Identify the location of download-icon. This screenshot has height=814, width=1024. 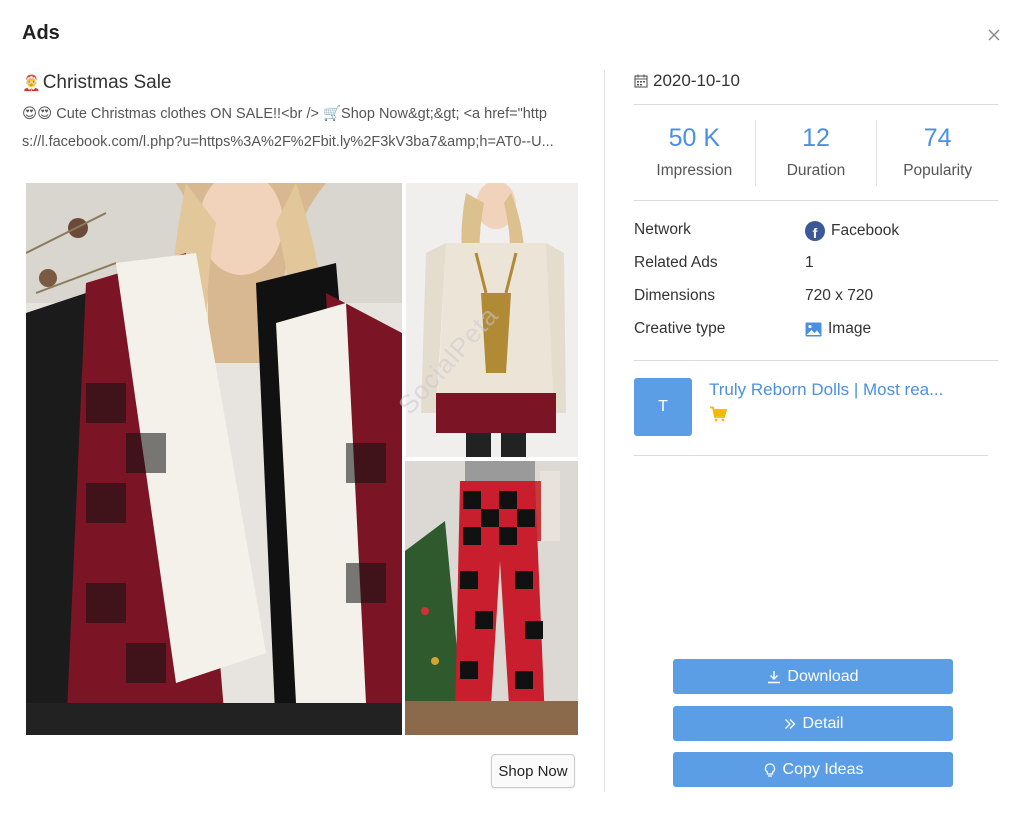
(774, 676).